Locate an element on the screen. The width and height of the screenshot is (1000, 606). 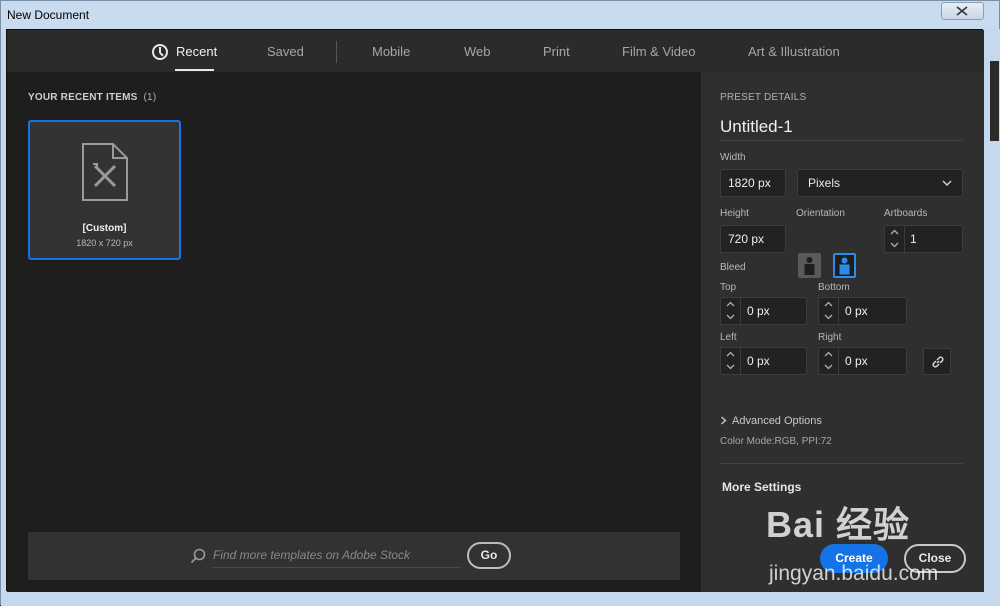
stock-search-bar: Find more templates on Adobe Stock Go is located at coordinates (354, 556).